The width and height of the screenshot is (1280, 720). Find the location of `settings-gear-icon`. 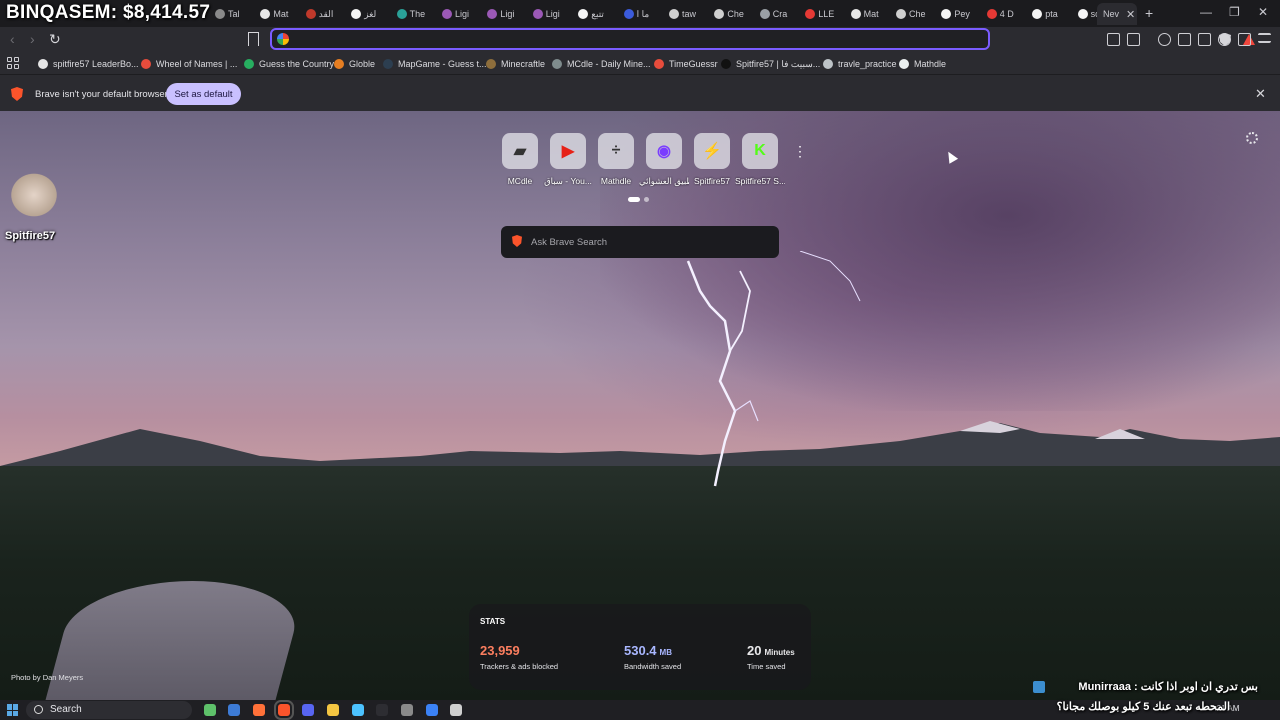

settings-gear-icon is located at coordinates (1252, 138).